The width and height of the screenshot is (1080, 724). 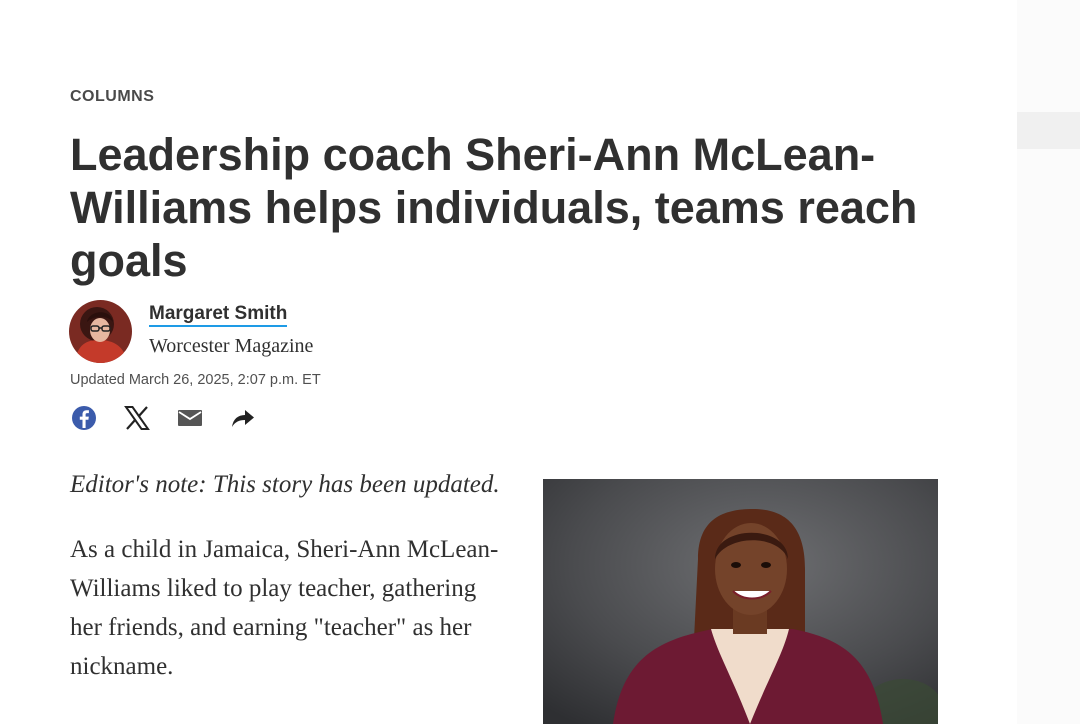 I want to click on author-photo, so click(x=100, y=331).